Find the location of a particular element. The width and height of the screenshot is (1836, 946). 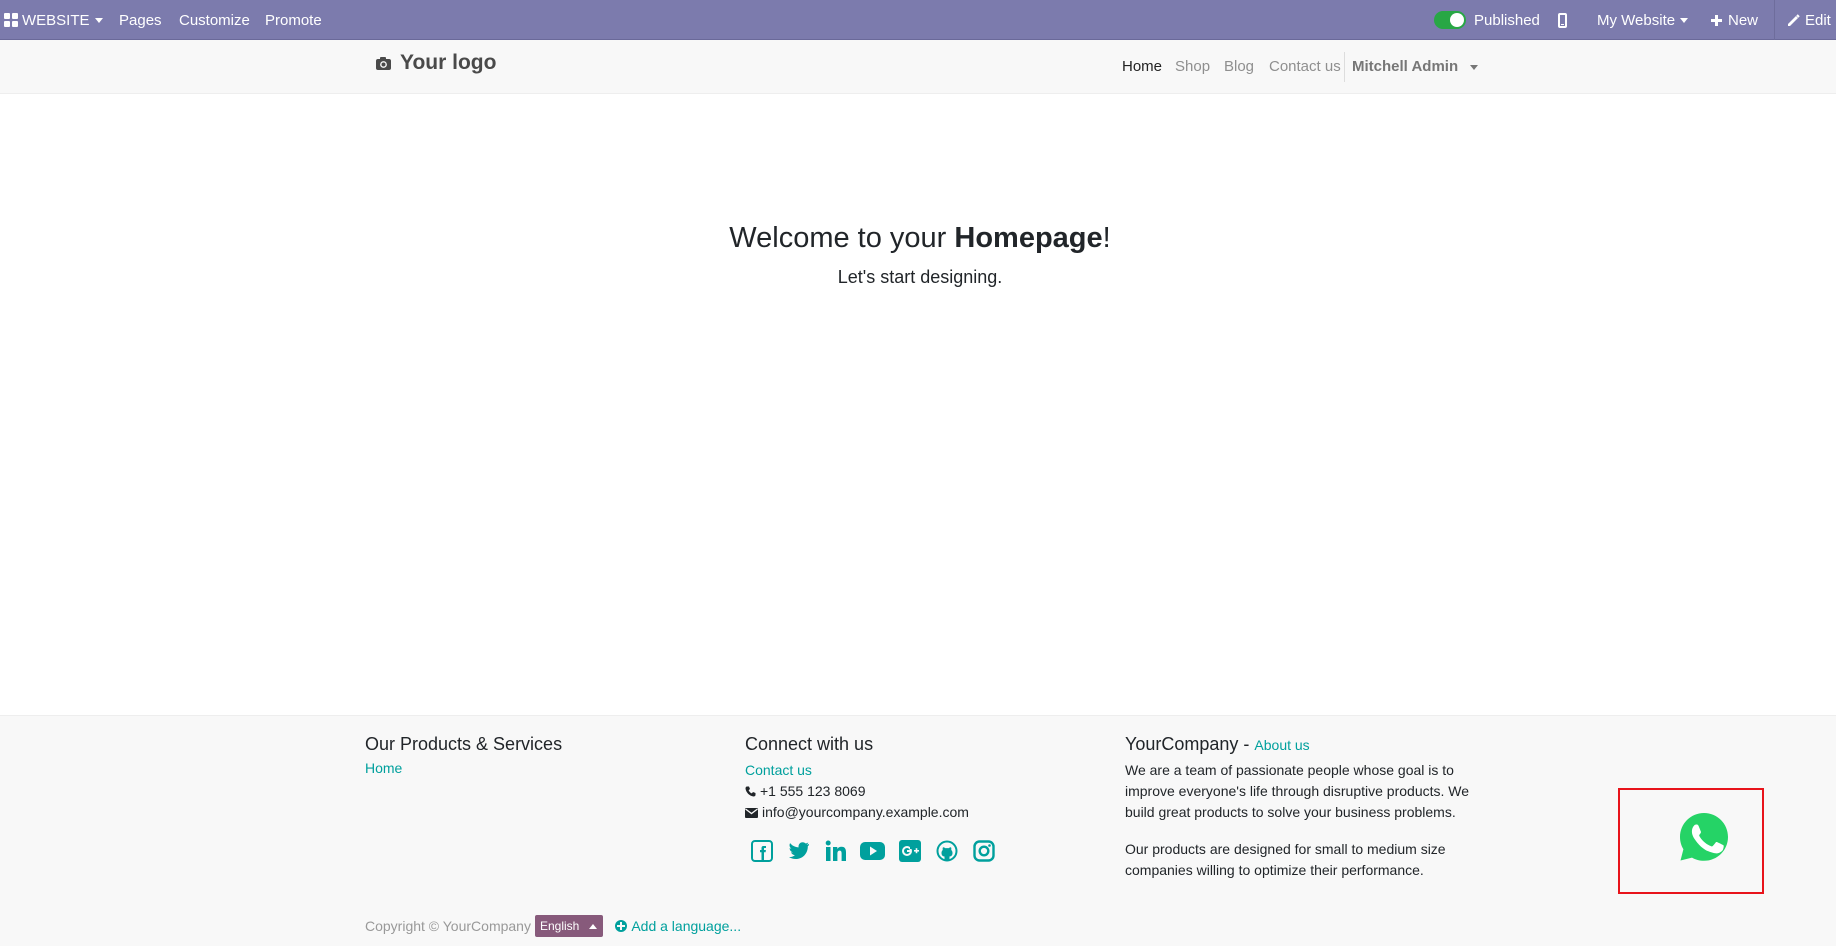

nav-blog: Blog is located at coordinates (1239, 67).